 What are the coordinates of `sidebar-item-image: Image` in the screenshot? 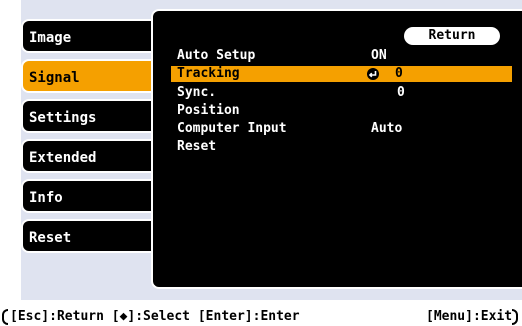 It's located at (89, 36).